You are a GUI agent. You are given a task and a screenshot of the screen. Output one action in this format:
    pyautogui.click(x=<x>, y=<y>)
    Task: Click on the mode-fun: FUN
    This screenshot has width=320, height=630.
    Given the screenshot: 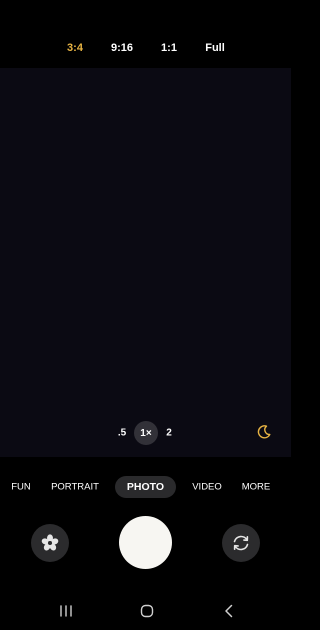 What is the action you would take?
    pyautogui.click(x=21, y=487)
    